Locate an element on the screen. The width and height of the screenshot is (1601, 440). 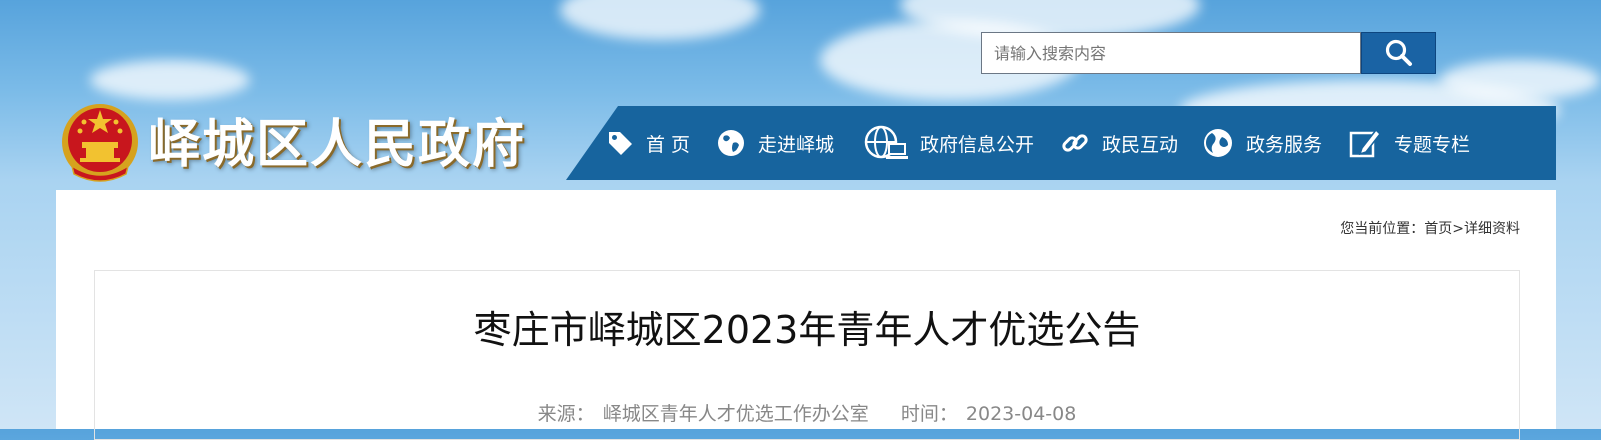
search-button is located at coordinates (1398, 53).